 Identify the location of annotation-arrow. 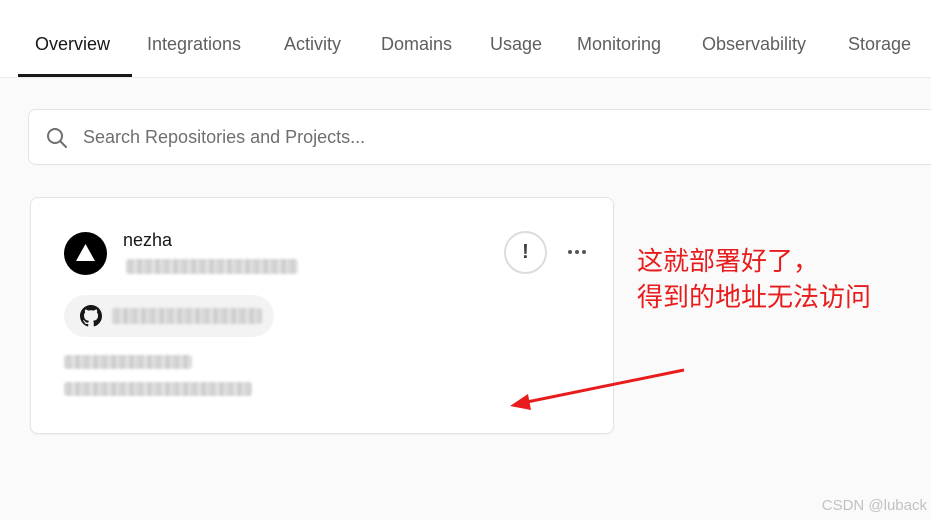
(597, 389).